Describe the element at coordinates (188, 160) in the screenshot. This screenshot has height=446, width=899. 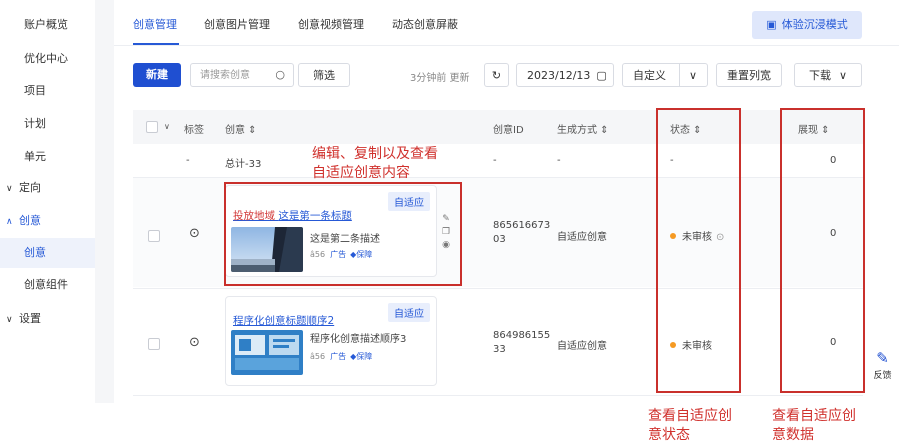
I see `summary-tag-cell: -` at that location.